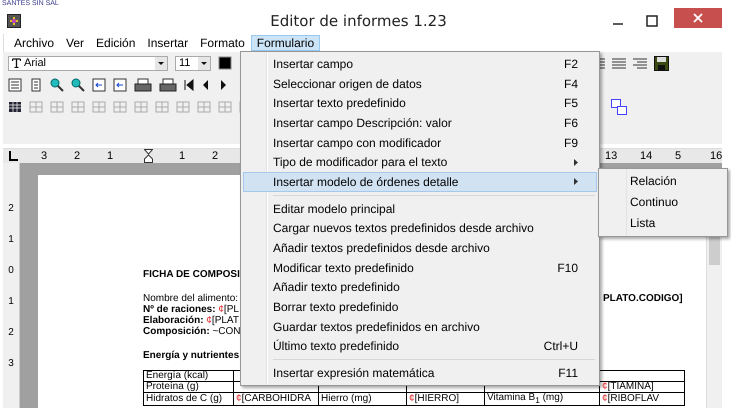 The height and width of the screenshot is (408, 731). Describe the element at coordinates (642, 399) in the screenshot. I see `table-cell: ¢[RIBOFLAV` at that location.